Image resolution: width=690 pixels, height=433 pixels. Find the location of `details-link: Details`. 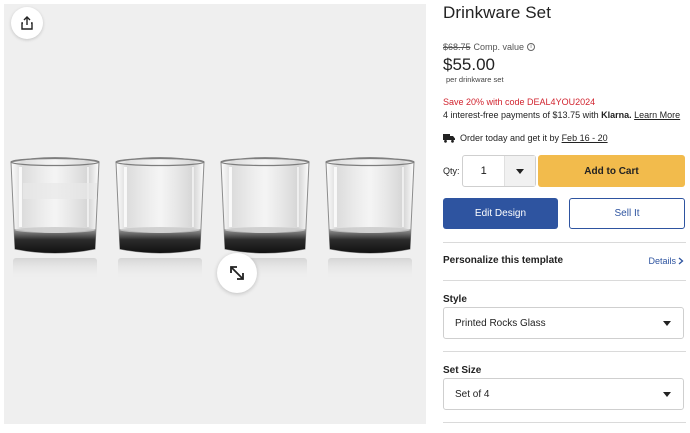

details-link: Details is located at coordinates (666, 261).